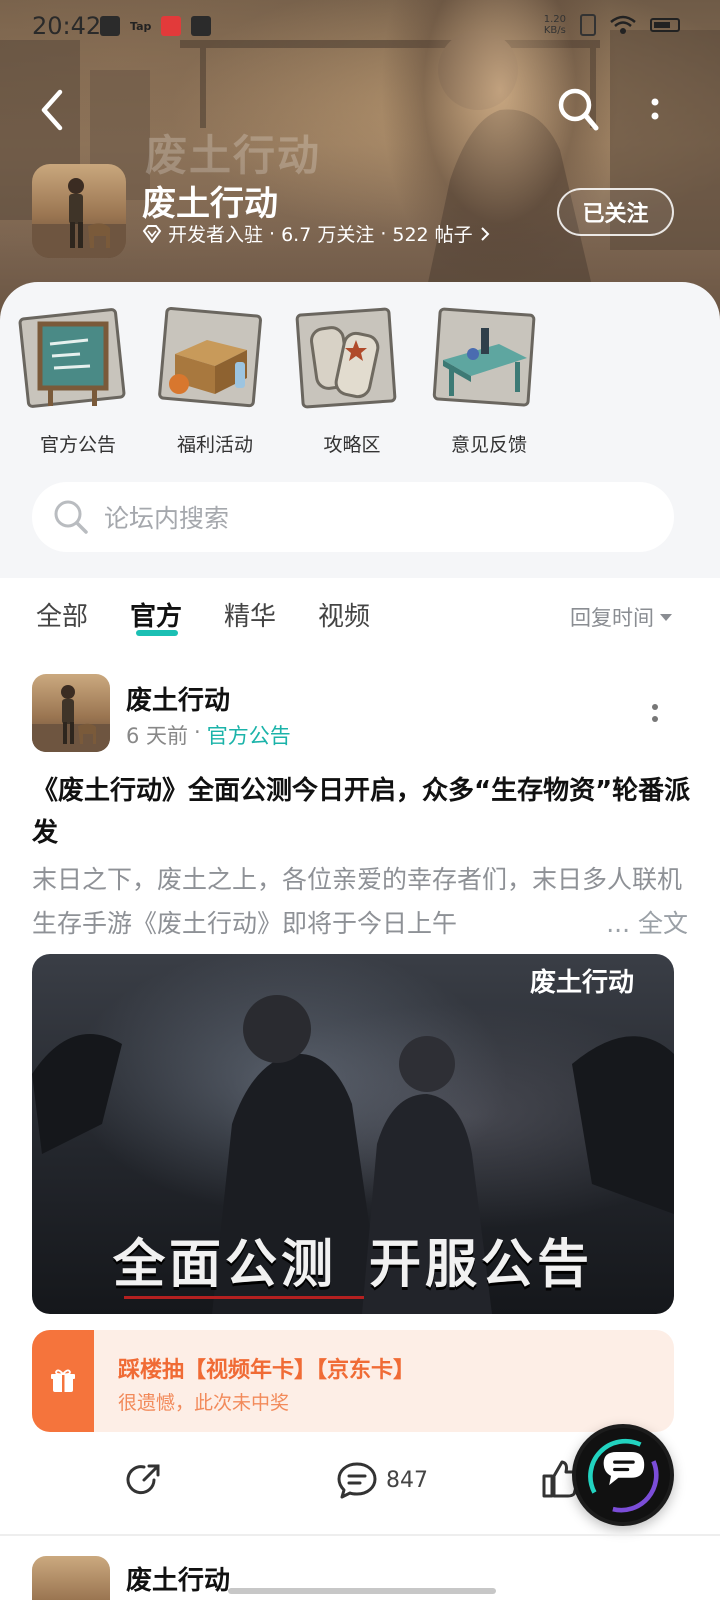  What do you see at coordinates (144, 1480) in the screenshot?
I see `share-icon` at bounding box center [144, 1480].